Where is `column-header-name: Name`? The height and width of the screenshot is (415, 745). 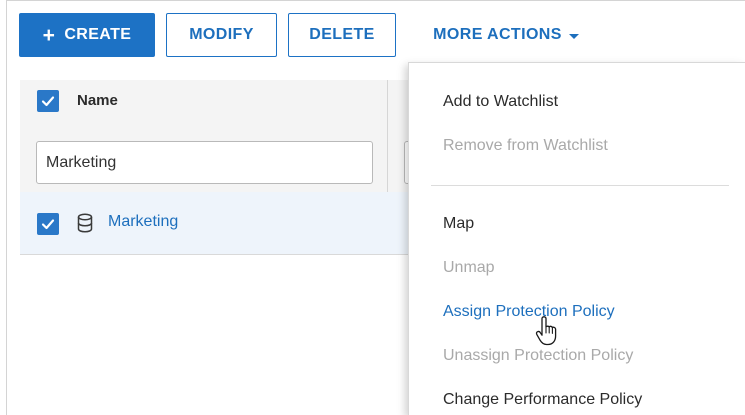
column-header-name: Name is located at coordinates (97, 100).